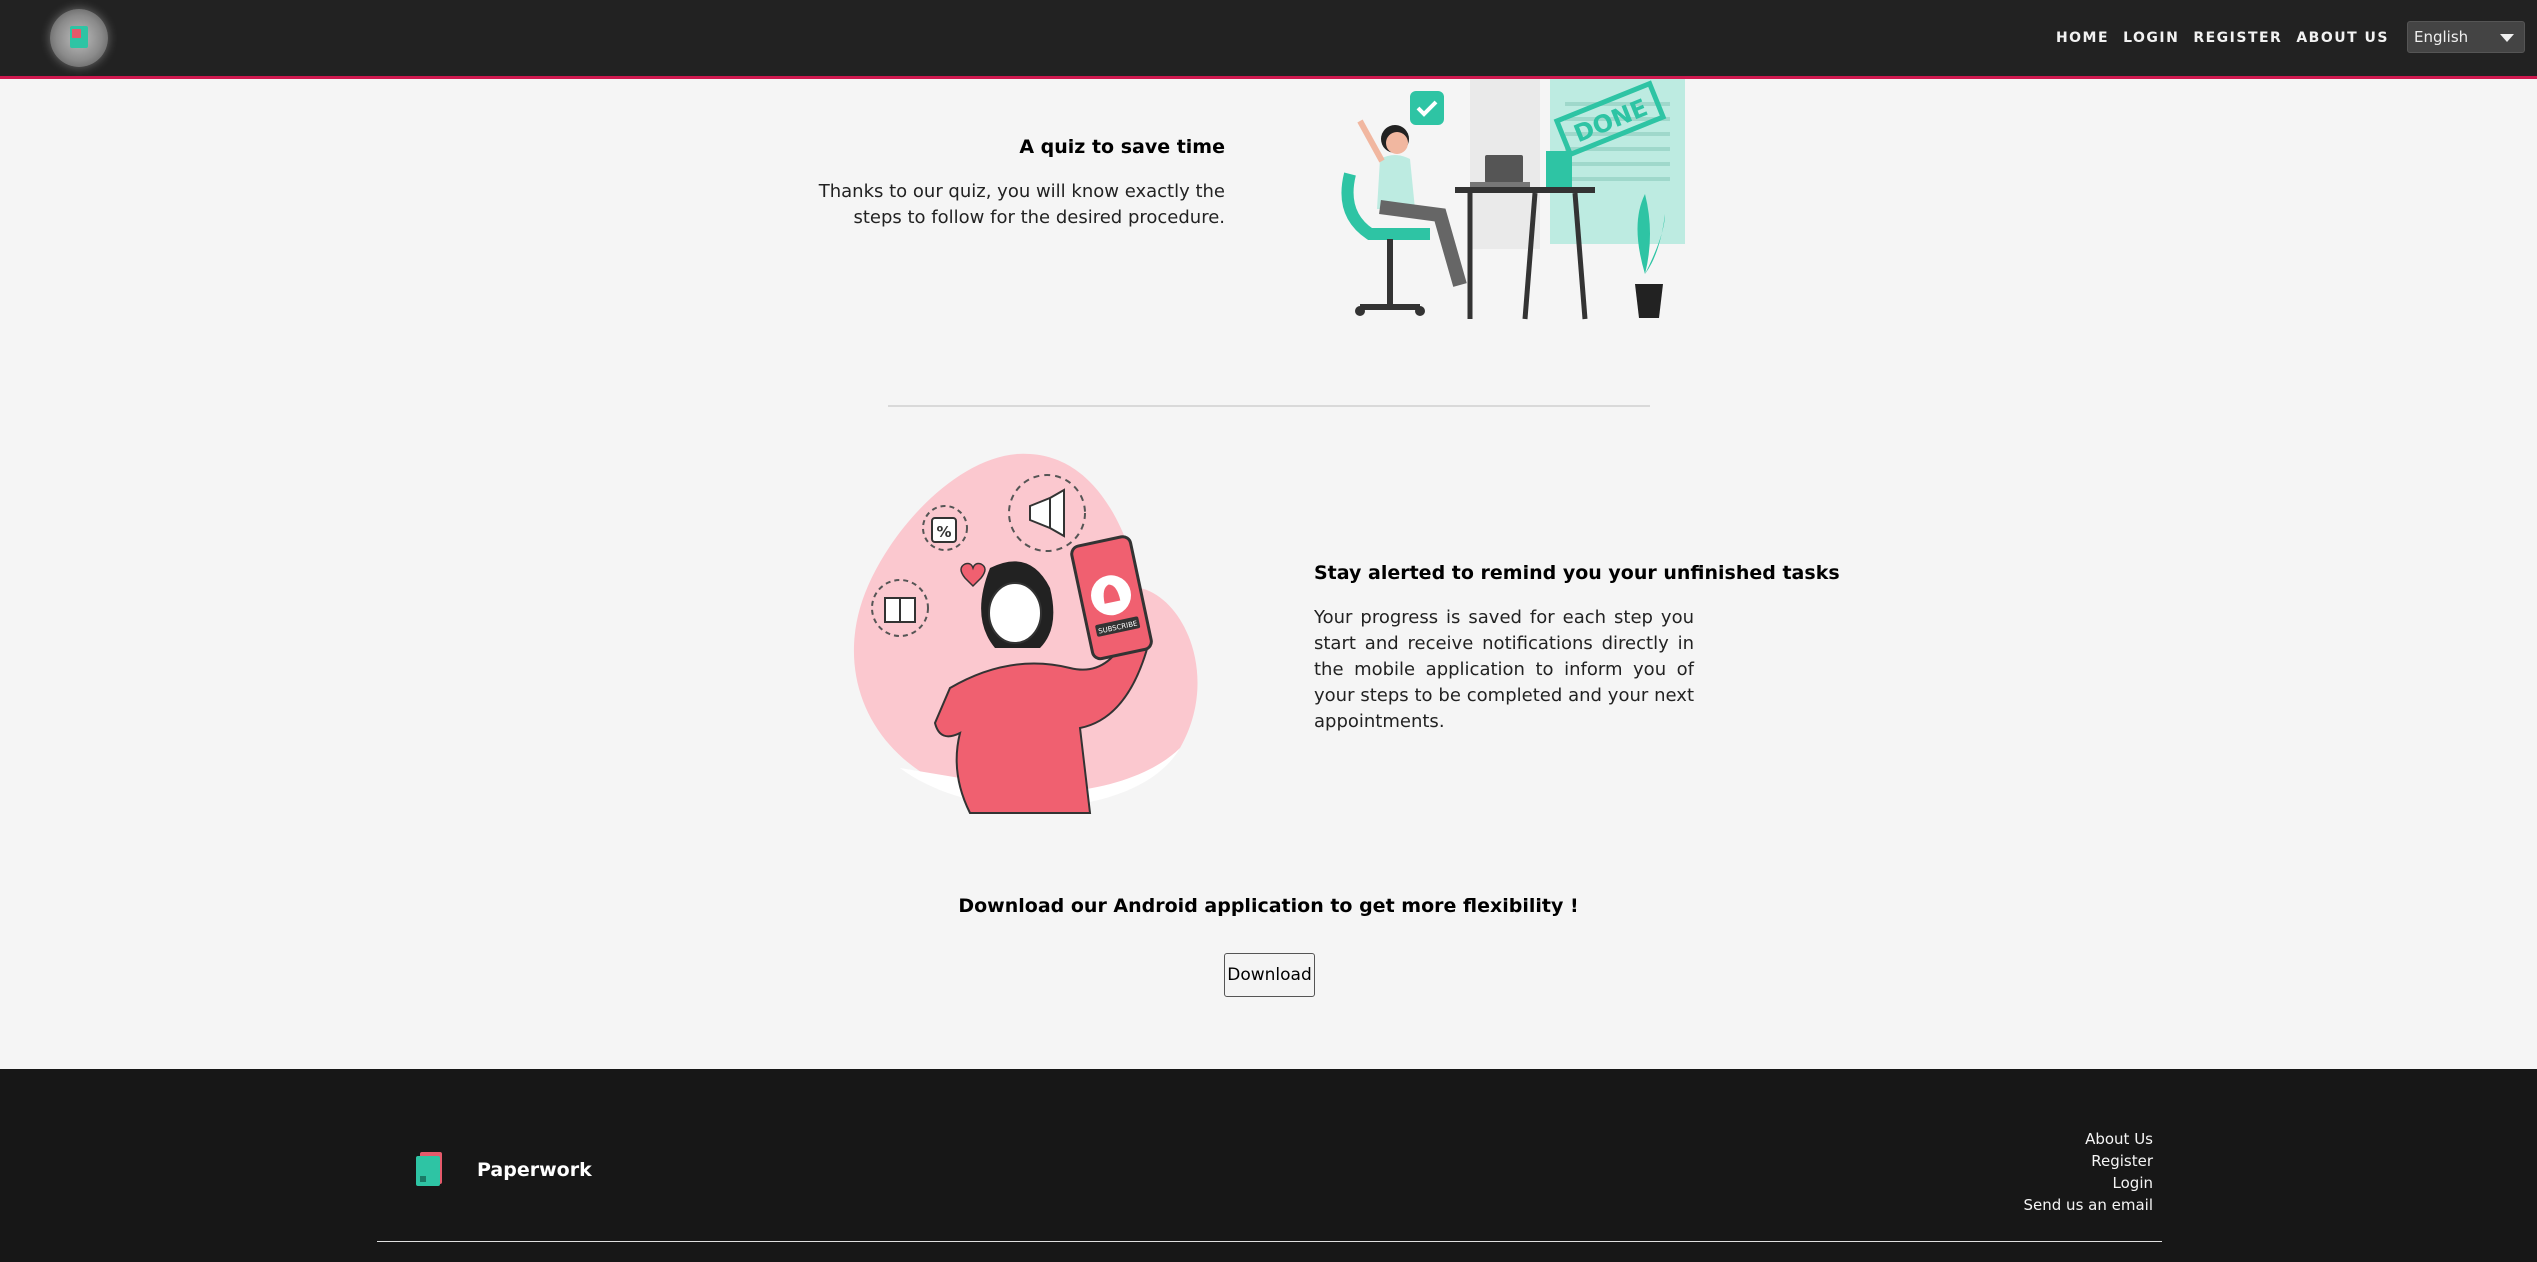 The image size is (2537, 1262). What do you see at coordinates (1269, 406) in the screenshot?
I see `section-divider` at bounding box center [1269, 406].